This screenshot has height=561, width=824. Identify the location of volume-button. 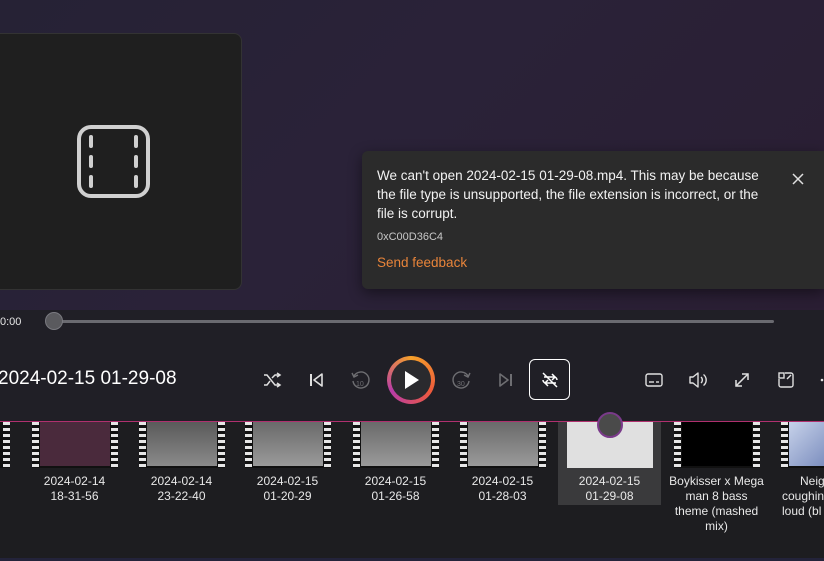
(698, 380).